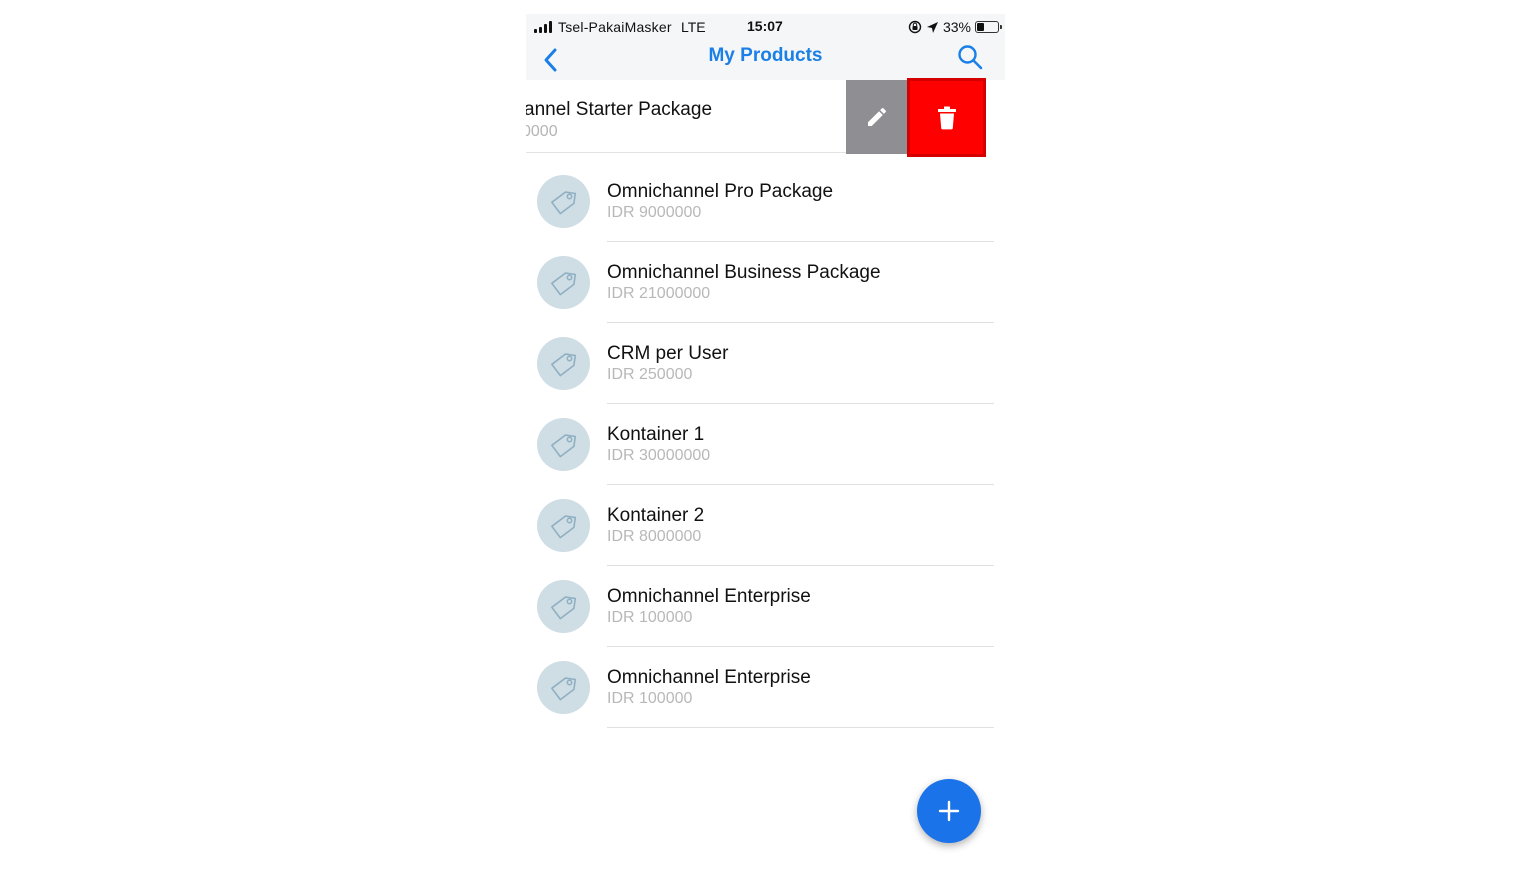 This screenshot has height=883, width=1524. I want to click on delete-button, so click(946, 117).